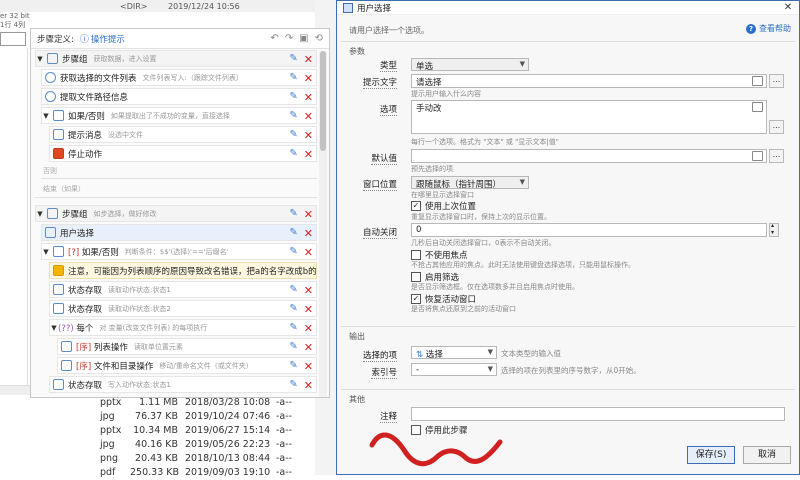  Describe the element at coordinates (357, 399) in the screenshot. I see `other-title: 其他` at that location.